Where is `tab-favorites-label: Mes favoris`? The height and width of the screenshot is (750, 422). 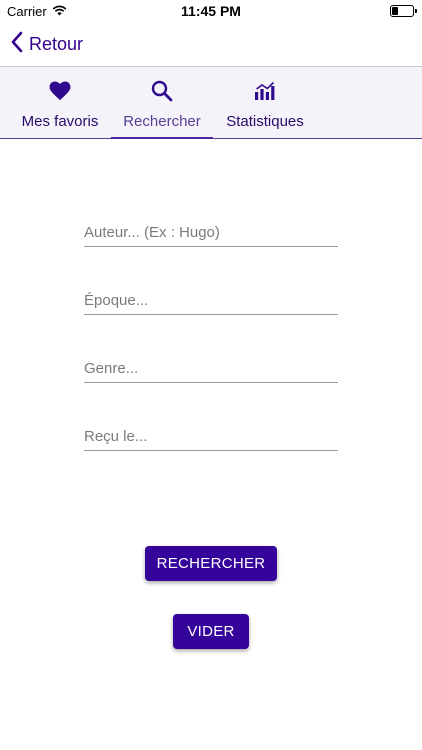
tab-favorites-label: Mes favoris is located at coordinates (60, 121).